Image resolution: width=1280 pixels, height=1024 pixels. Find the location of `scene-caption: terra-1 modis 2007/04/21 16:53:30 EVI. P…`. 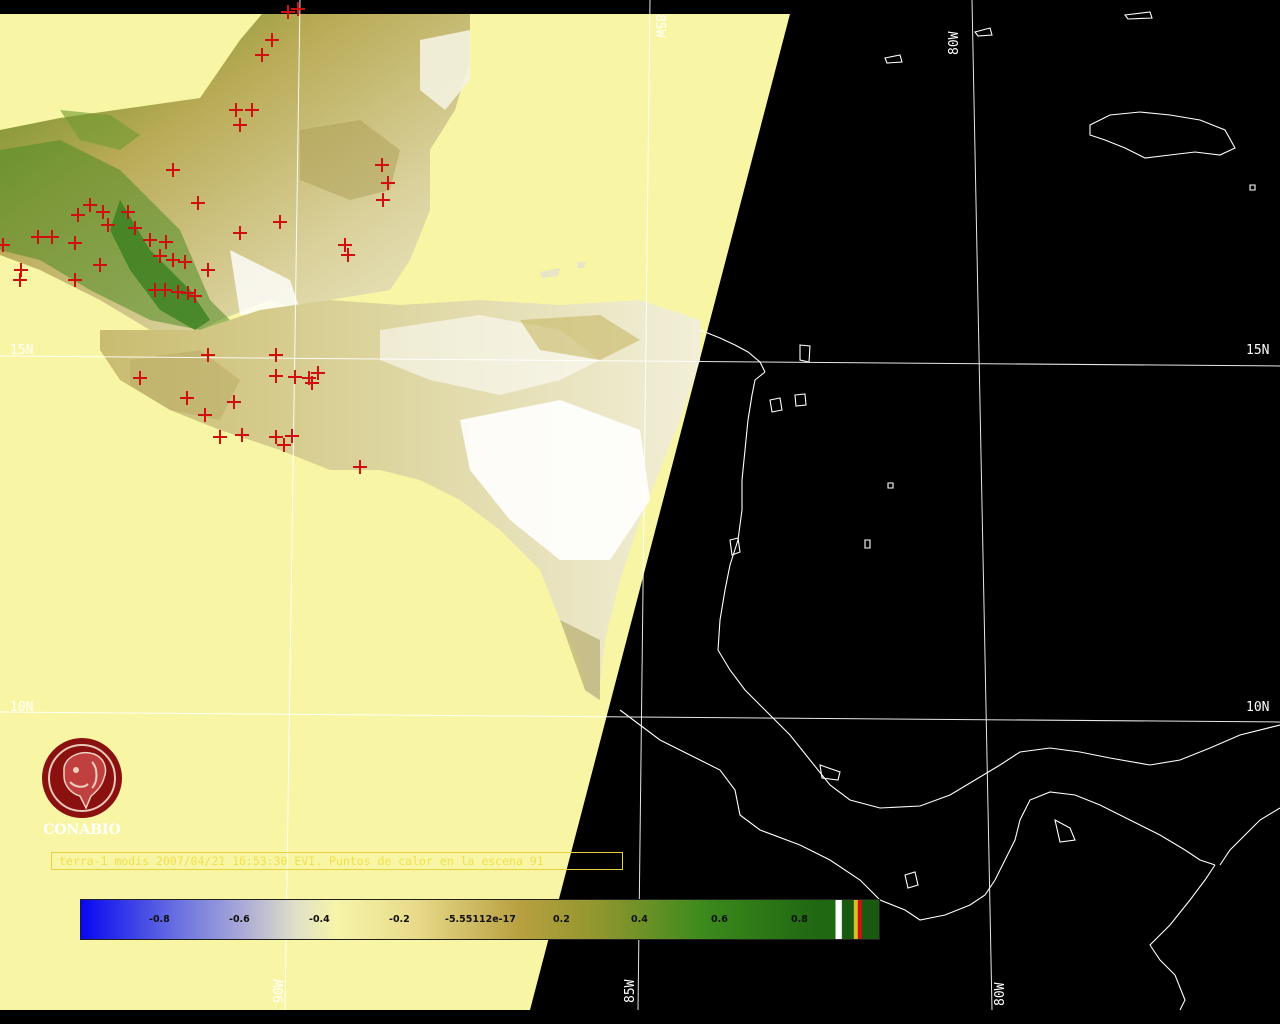

scene-caption: terra-1 modis 2007/04/21 16:53:30 EVI. P… is located at coordinates (337, 861).